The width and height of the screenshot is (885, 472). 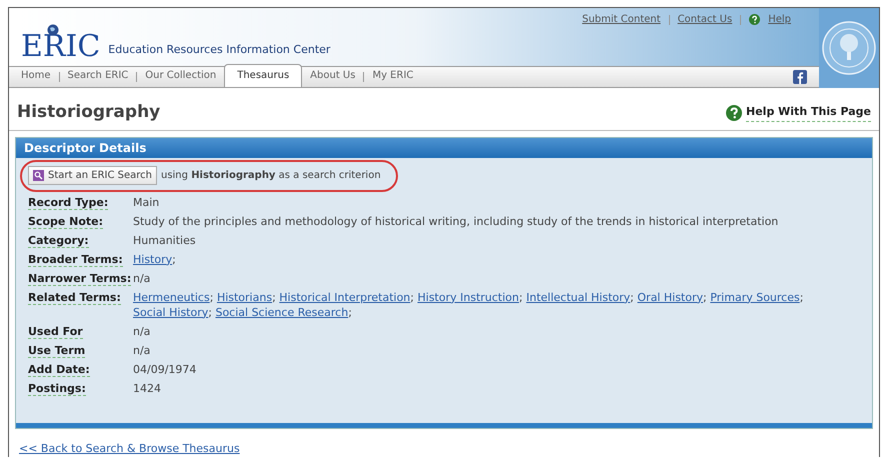 I want to click on field-label: Narrower Terms:, so click(x=80, y=279).